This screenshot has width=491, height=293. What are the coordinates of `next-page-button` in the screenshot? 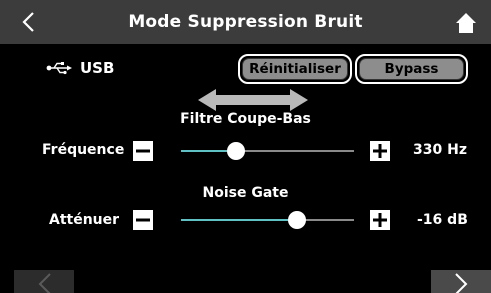 It's located at (461, 281).